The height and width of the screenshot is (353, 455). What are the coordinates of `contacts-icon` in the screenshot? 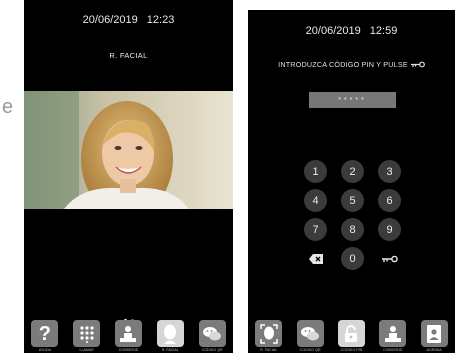 It's located at (434, 333).